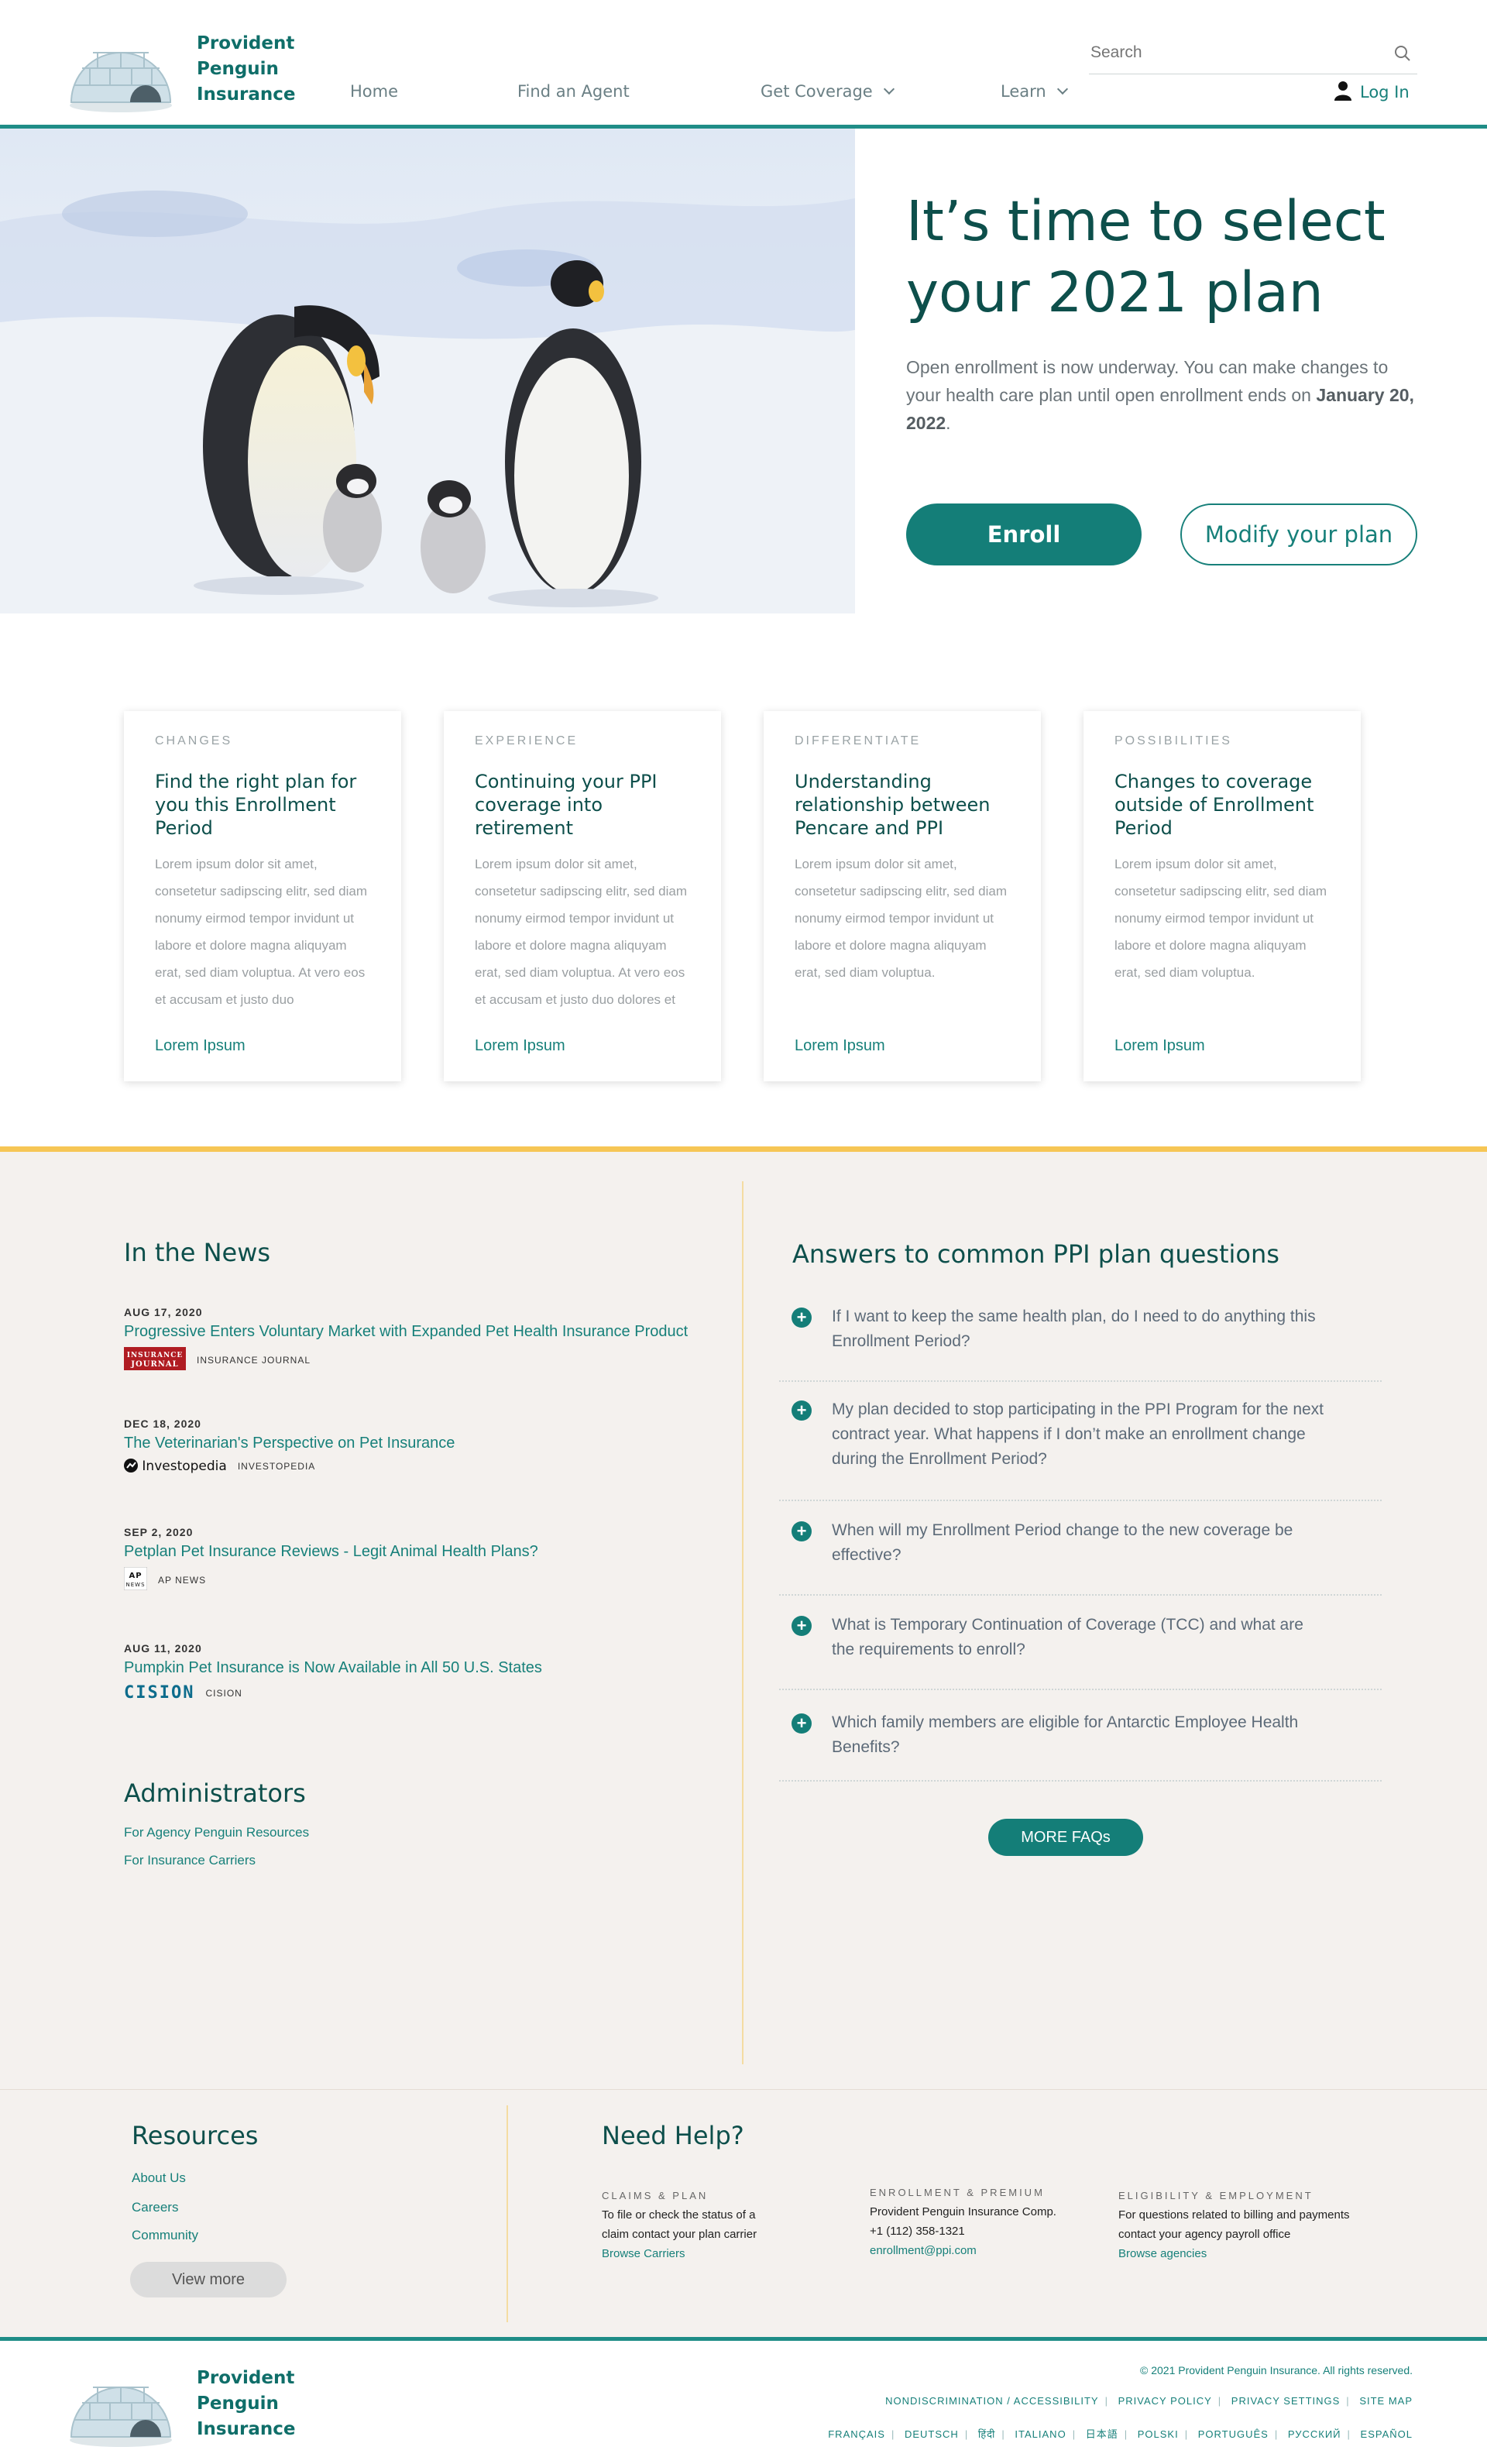 Image resolution: width=1487 pixels, height=2464 pixels. I want to click on footer-link-site-map: SITE MAP, so click(1386, 2401).